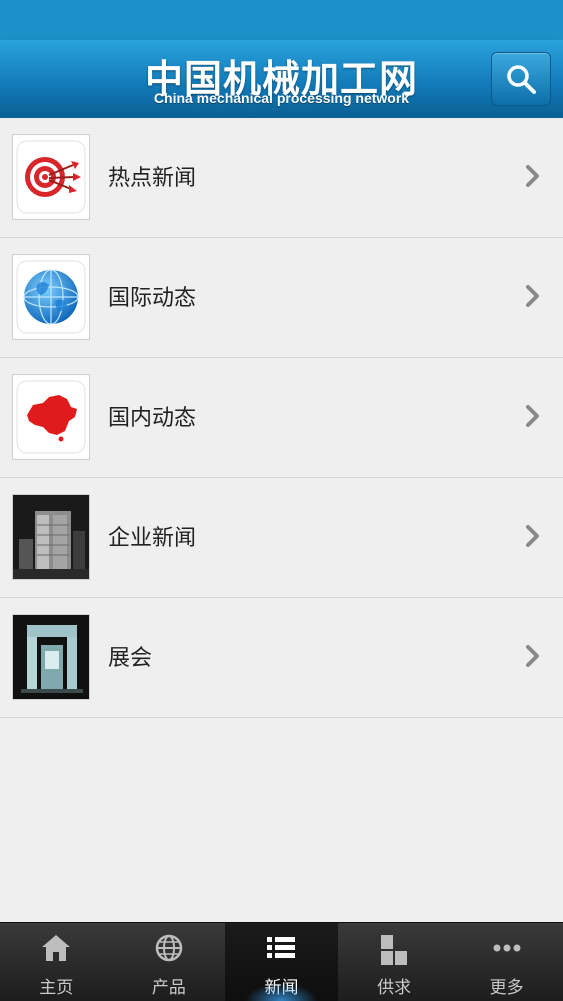 The width and height of the screenshot is (563, 1001). What do you see at coordinates (152, 538) in the screenshot?
I see `list-item-label: 企业新闻` at bounding box center [152, 538].